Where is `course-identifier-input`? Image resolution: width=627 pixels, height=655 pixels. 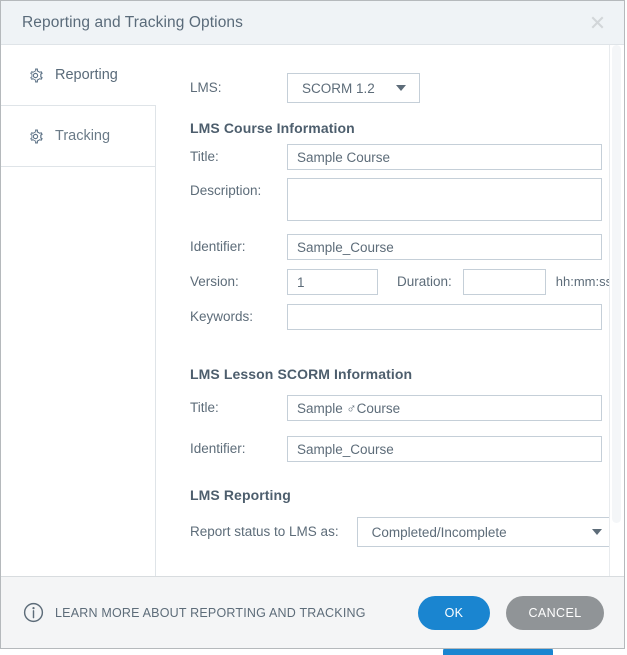 course-identifier-input is located at coordinates (444, 247).